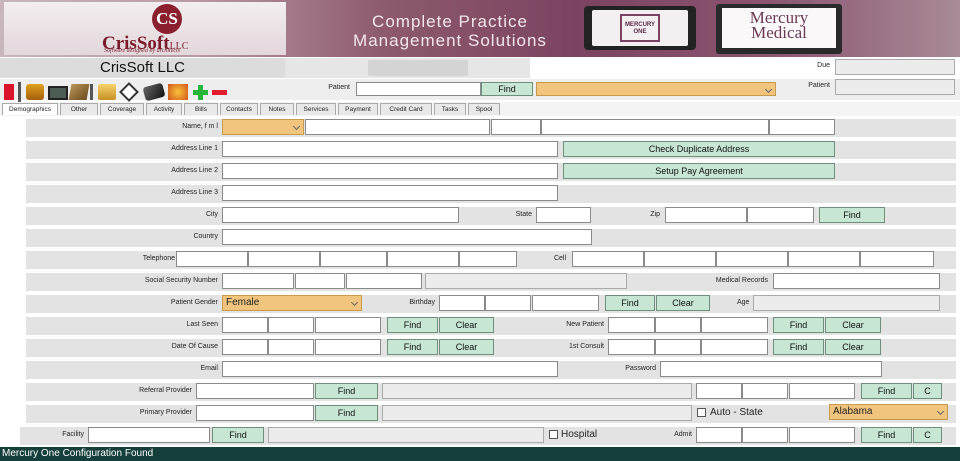 The image size is (960, 461). Describe the element at coordinates (418, 89) in the screenshot. I see `patient-search-input` at that location.